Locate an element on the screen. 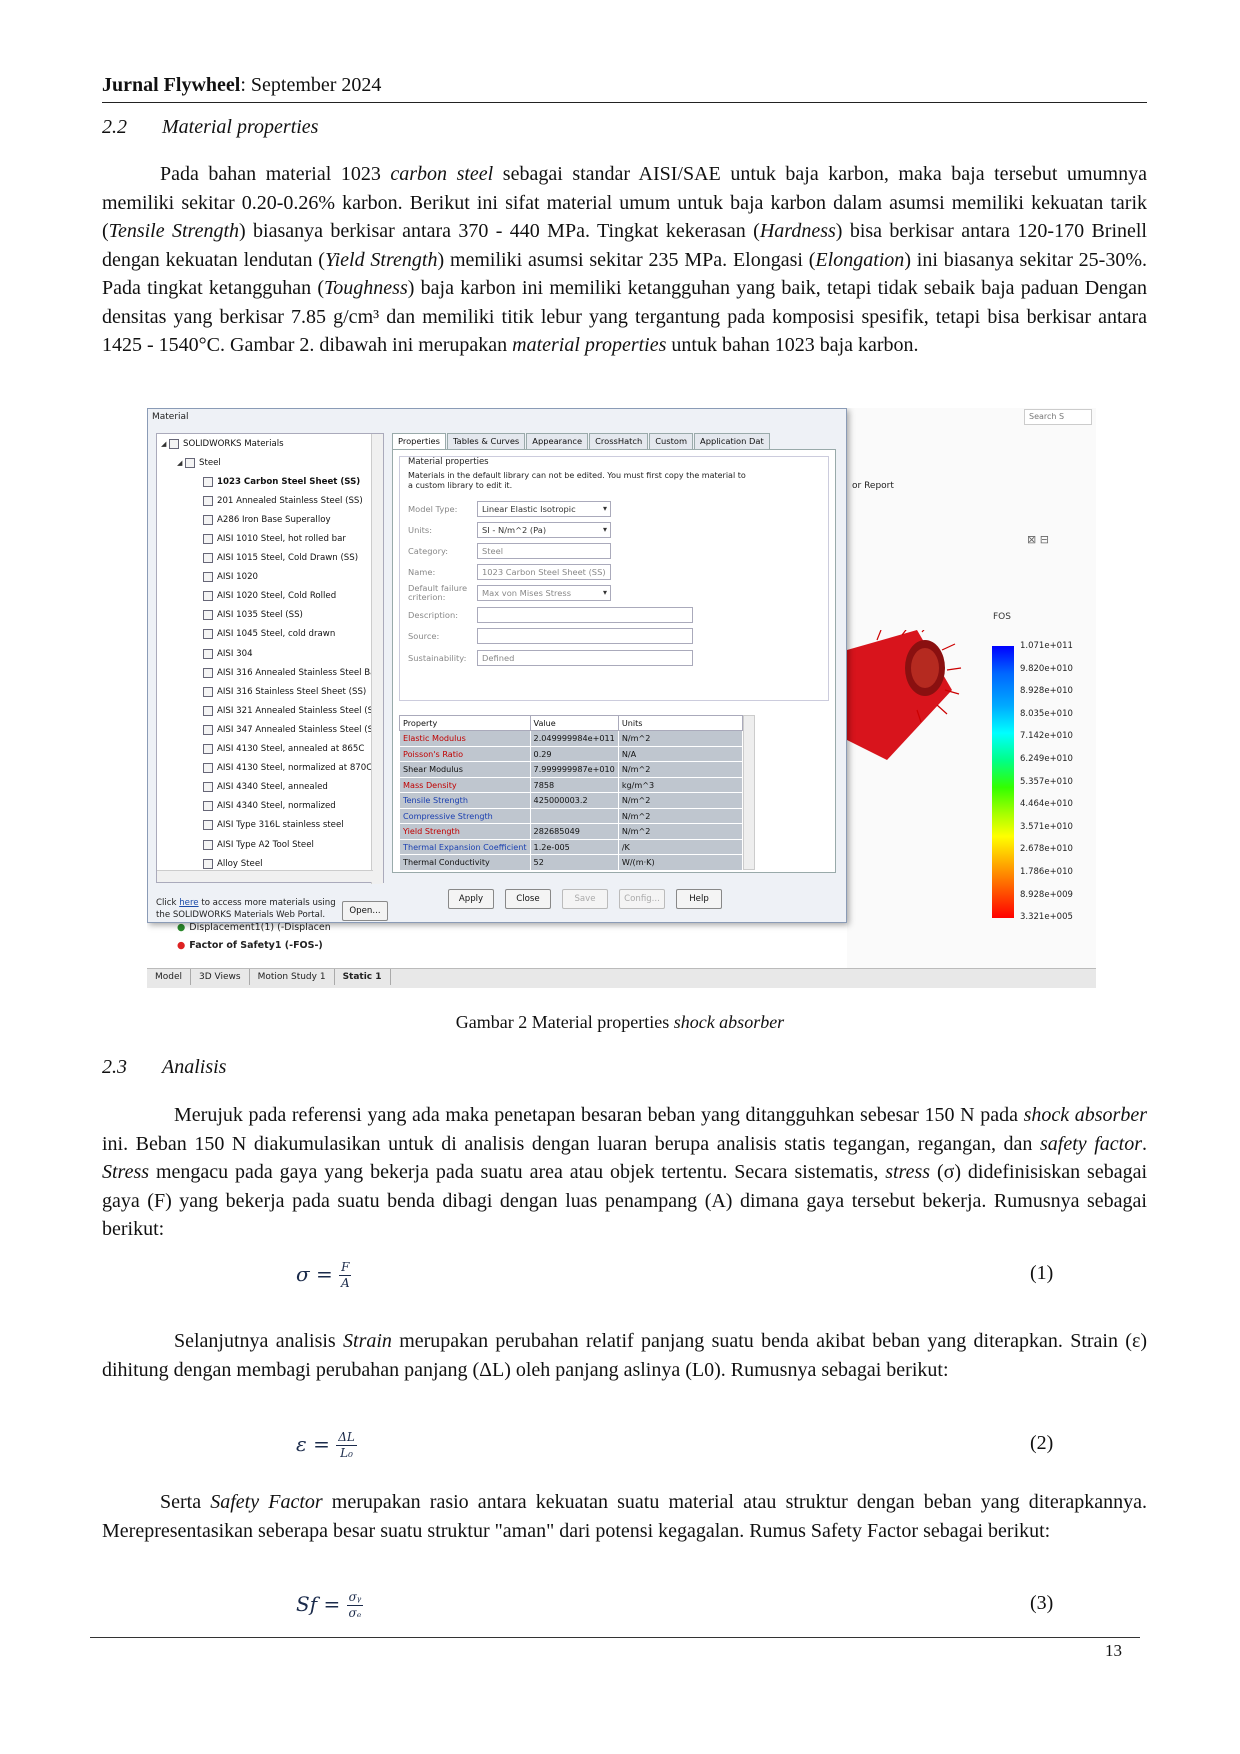 The width and height of the screenshot is (1240, 1754). tree-material-item: 201 Annealed Stainless Steel (SS) is located at coordinates (270, 500).